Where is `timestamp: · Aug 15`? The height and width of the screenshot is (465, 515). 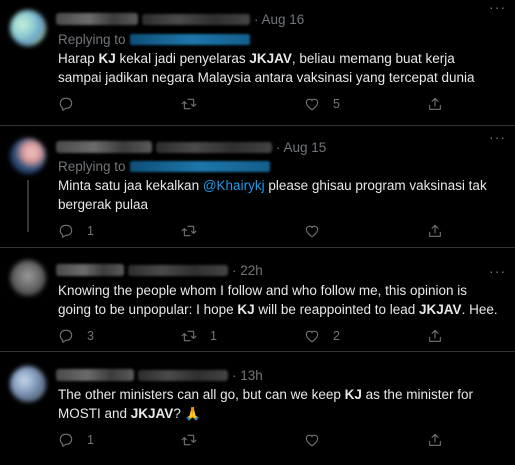 timestamp: · Aug 15 is located at coordinates (301, 147).